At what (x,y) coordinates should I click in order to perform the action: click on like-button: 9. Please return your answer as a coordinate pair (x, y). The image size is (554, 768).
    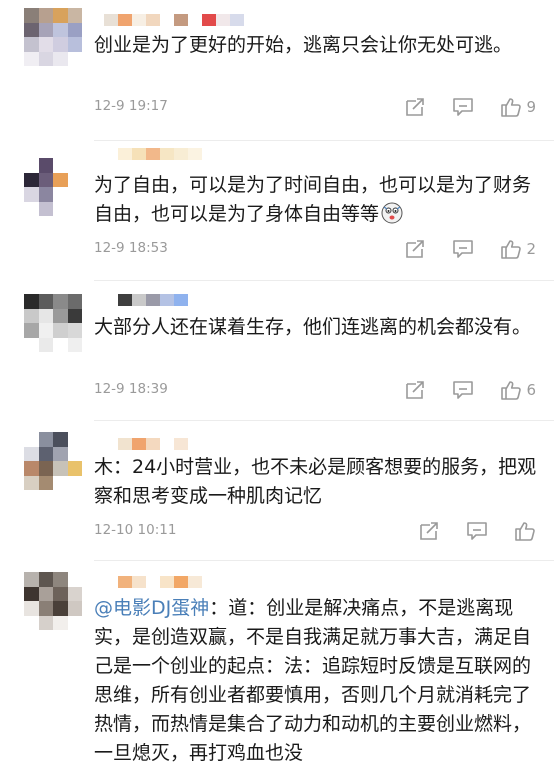
    Looking at the image, I should click on (518, 107).